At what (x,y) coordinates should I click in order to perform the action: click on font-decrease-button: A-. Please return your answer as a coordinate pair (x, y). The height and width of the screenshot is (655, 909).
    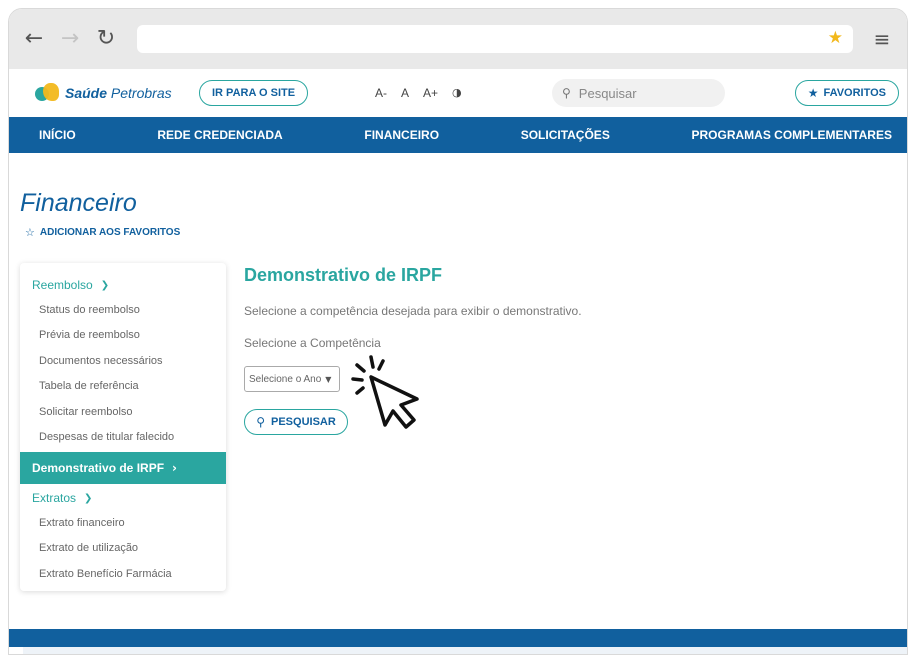
    Looking at the image, I should click on (381, 93).